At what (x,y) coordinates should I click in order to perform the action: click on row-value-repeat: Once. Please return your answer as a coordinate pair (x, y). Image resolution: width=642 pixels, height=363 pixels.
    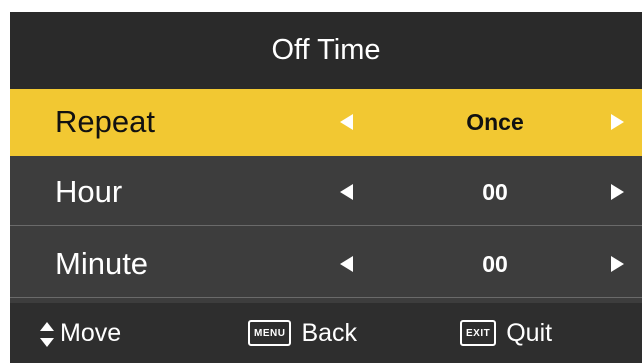
    Looking at the image, I should click on (495, 121).